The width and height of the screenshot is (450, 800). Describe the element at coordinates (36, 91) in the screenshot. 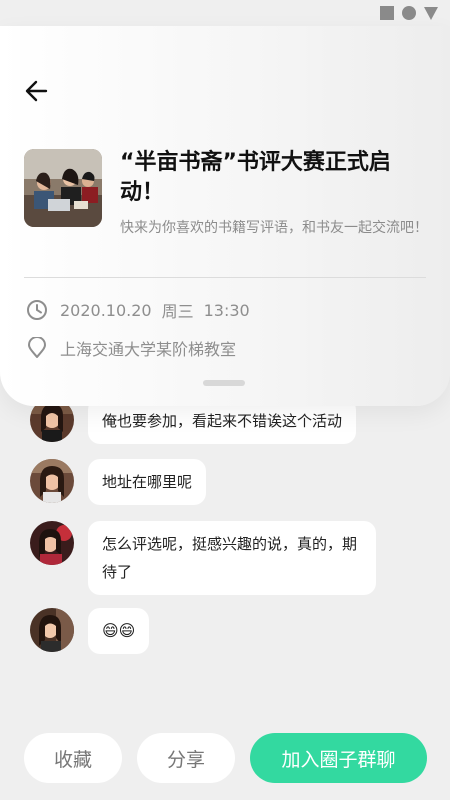

I see `arrow-left-icon` at that location.